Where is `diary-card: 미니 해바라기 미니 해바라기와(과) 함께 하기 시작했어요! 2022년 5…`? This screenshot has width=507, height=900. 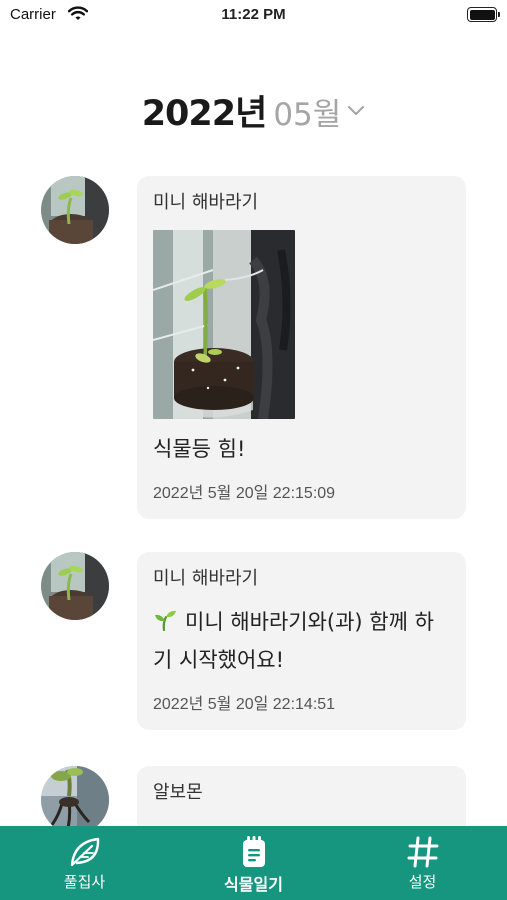 diary-card: 미니 해바라기 미니 해바라기와(과) 함께 하기 시작했어요! 2022년 5… is located at coordinates (301, 641).